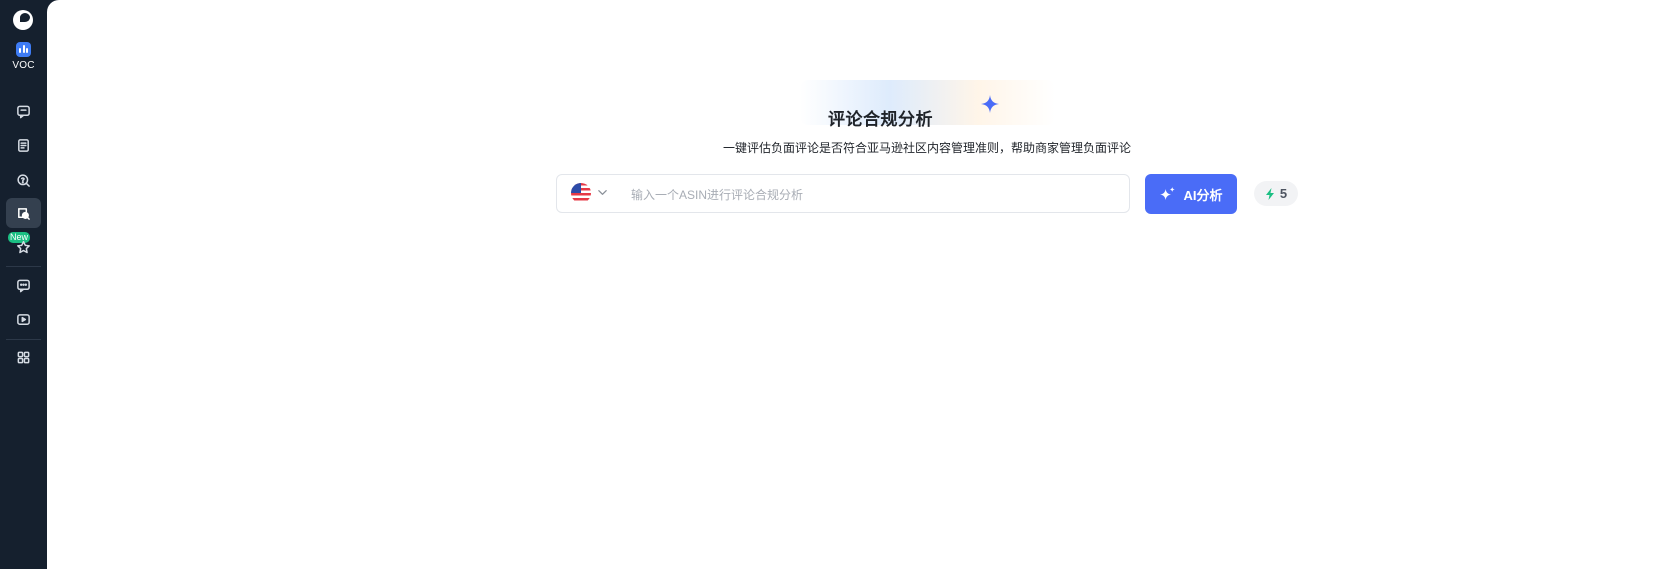 The image size is (1662, 569). I want to click on sidebar: VOC New, so click(23, 284).